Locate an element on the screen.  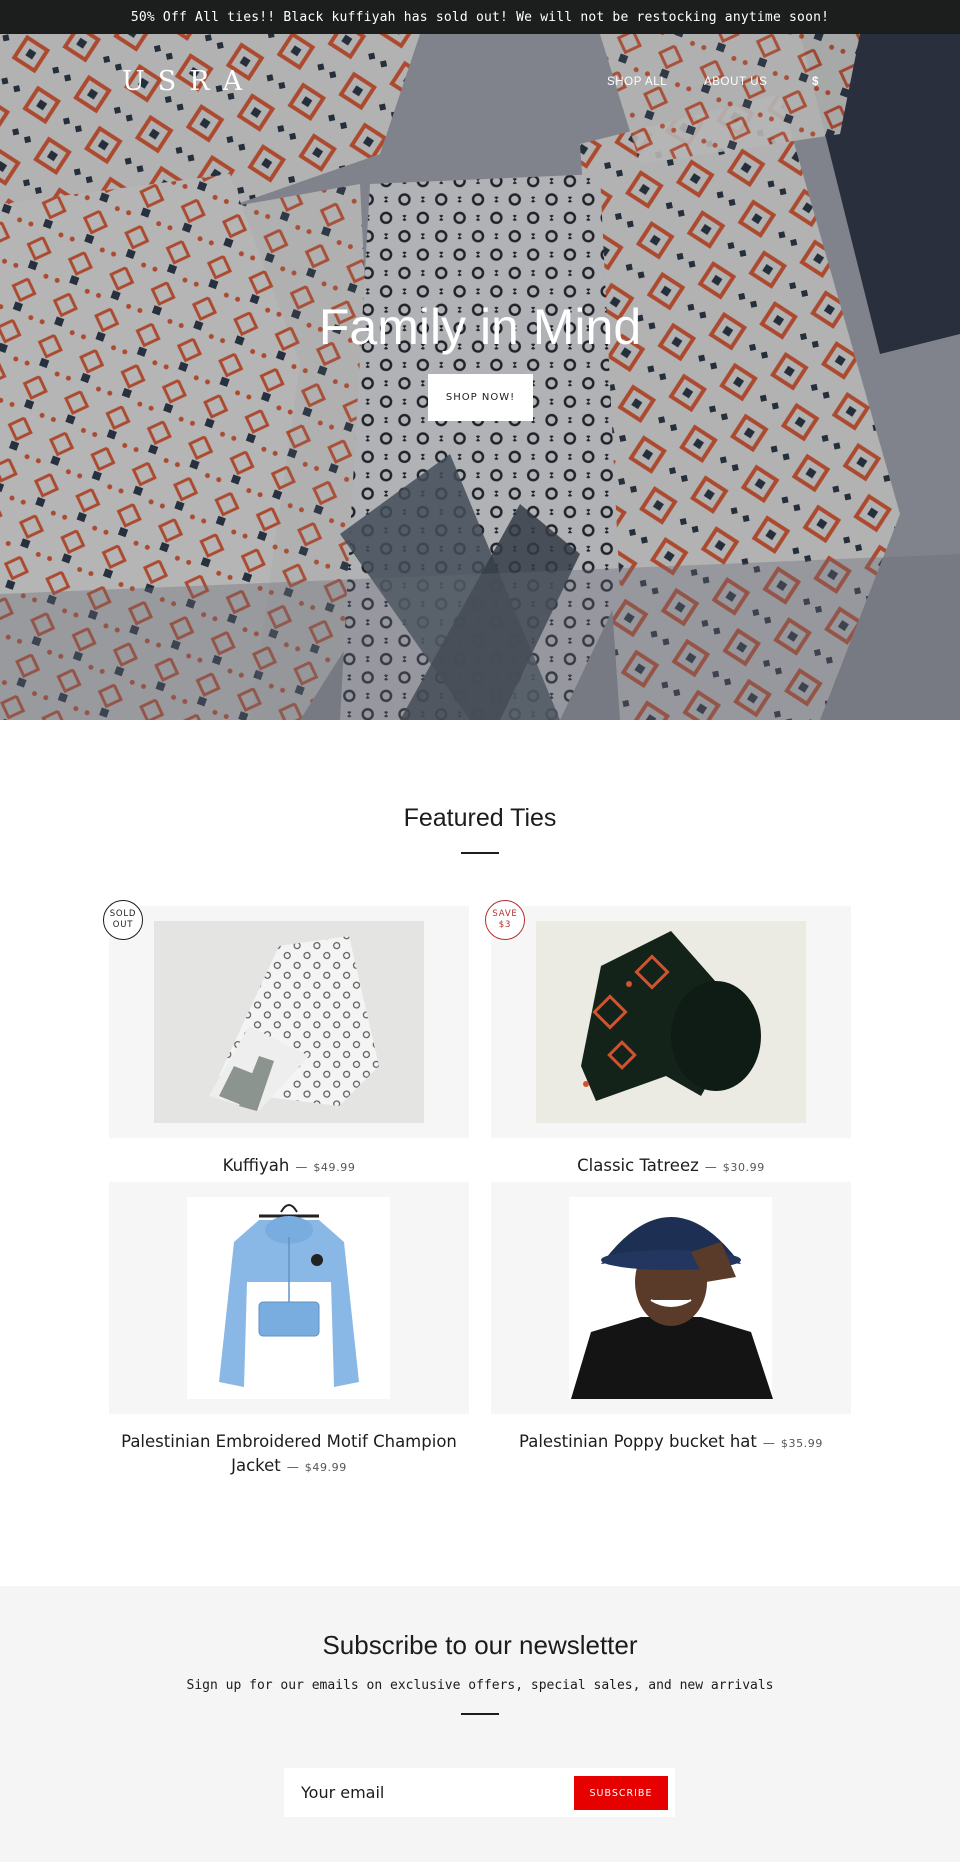
main-nav: SHOP ALL ABOUT US $ is located at coordinates (480, 86).